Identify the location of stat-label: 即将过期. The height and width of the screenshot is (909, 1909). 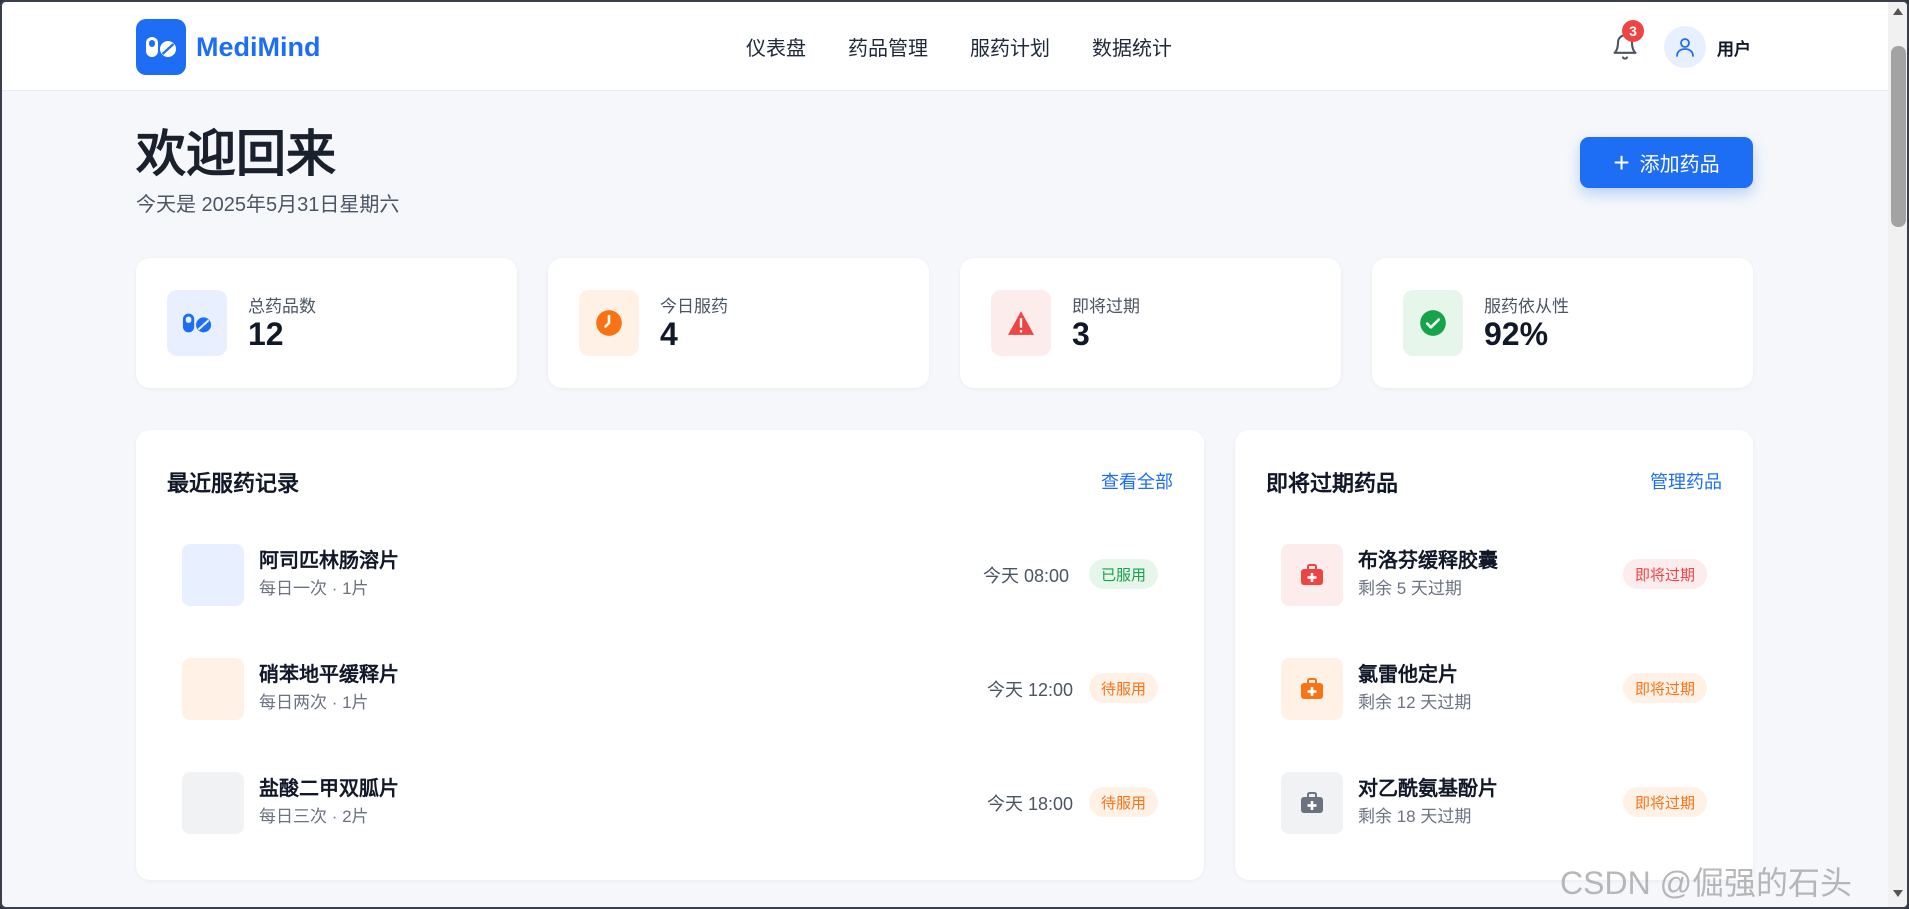
(1106, 306).